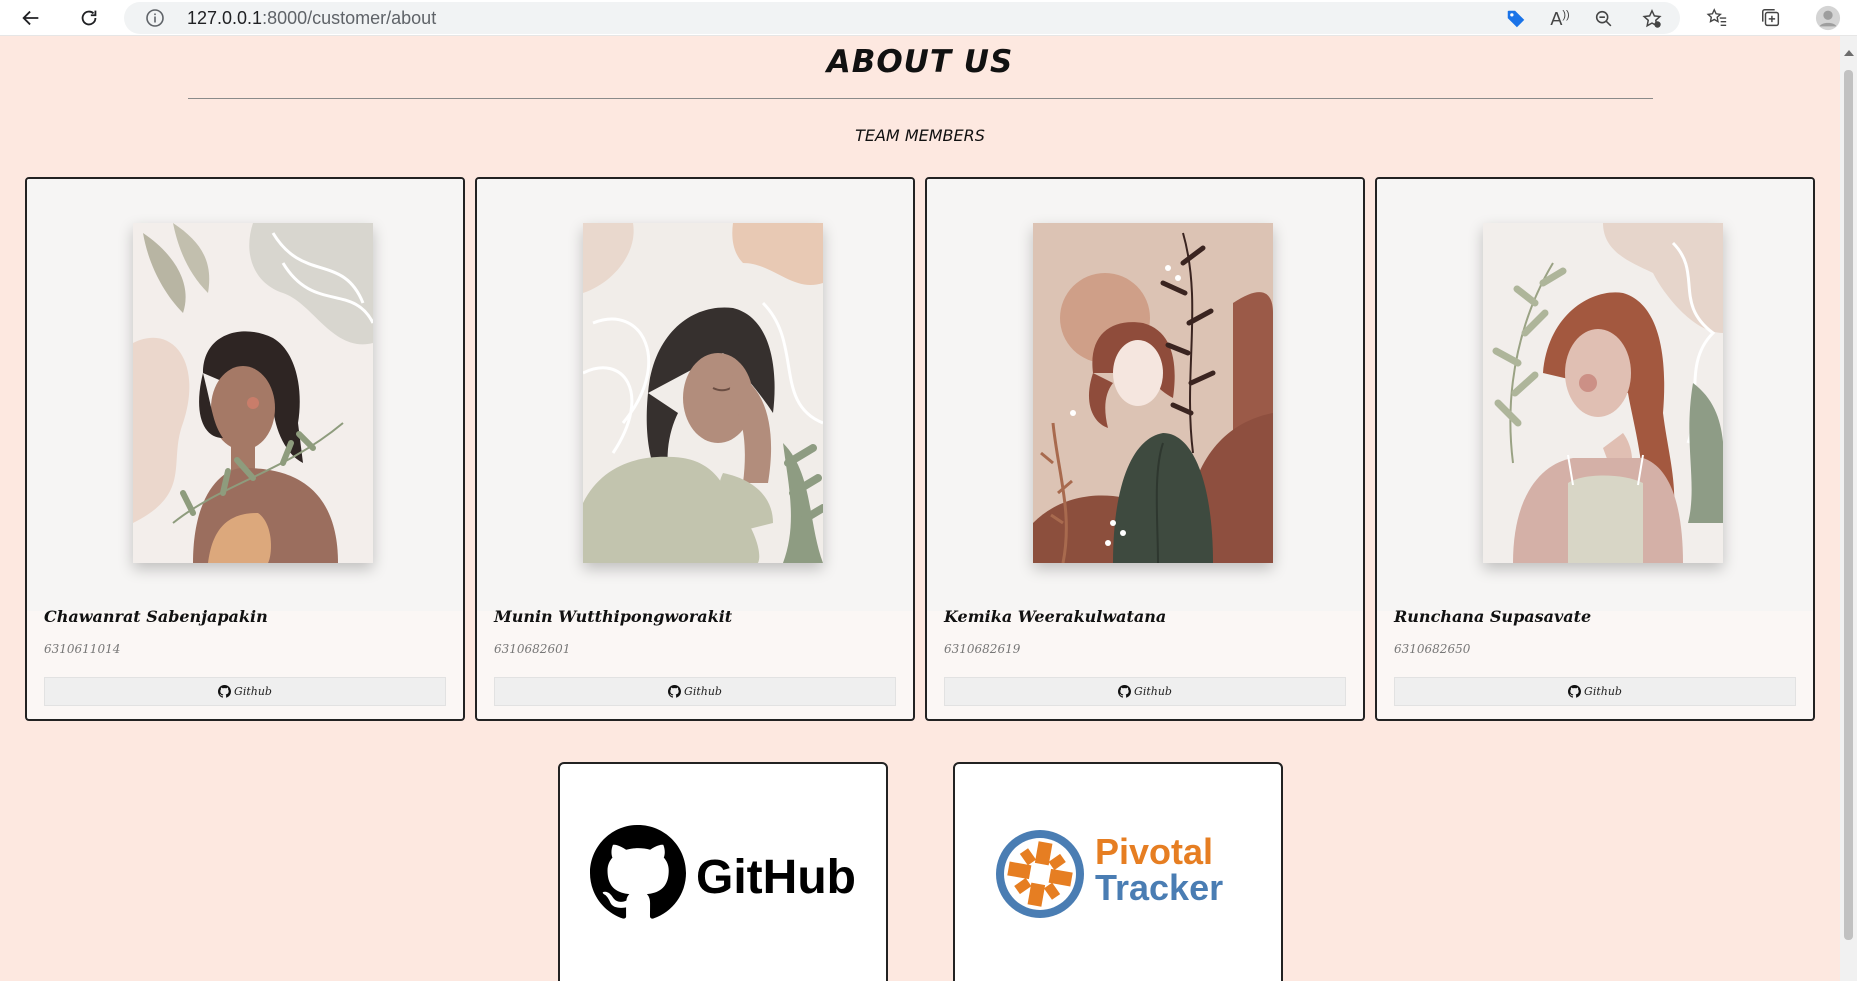 This screenshot has width=1857, height=981. I want to click on member-card: Kemika Weerakulwatana 6310682619 Github, so click(1145, 449).